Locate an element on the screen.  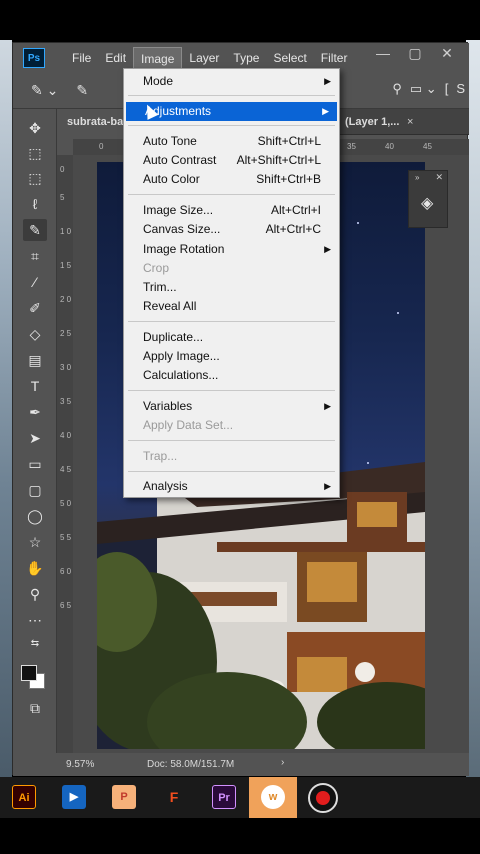
menu-item-auto-contrast: Auto Contrast Alt+Shift+Ctrl+L is located at coordinates (231, 160).